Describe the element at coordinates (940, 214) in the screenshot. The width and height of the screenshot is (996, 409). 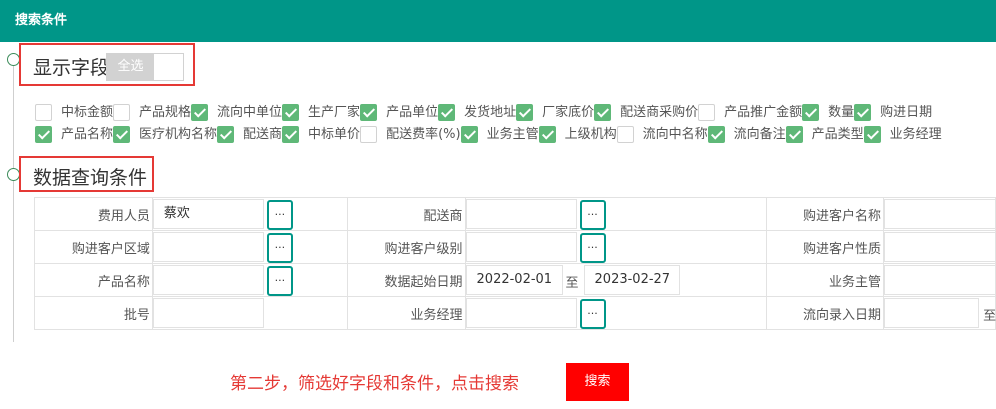
I see `buyer-name-input` at that location.